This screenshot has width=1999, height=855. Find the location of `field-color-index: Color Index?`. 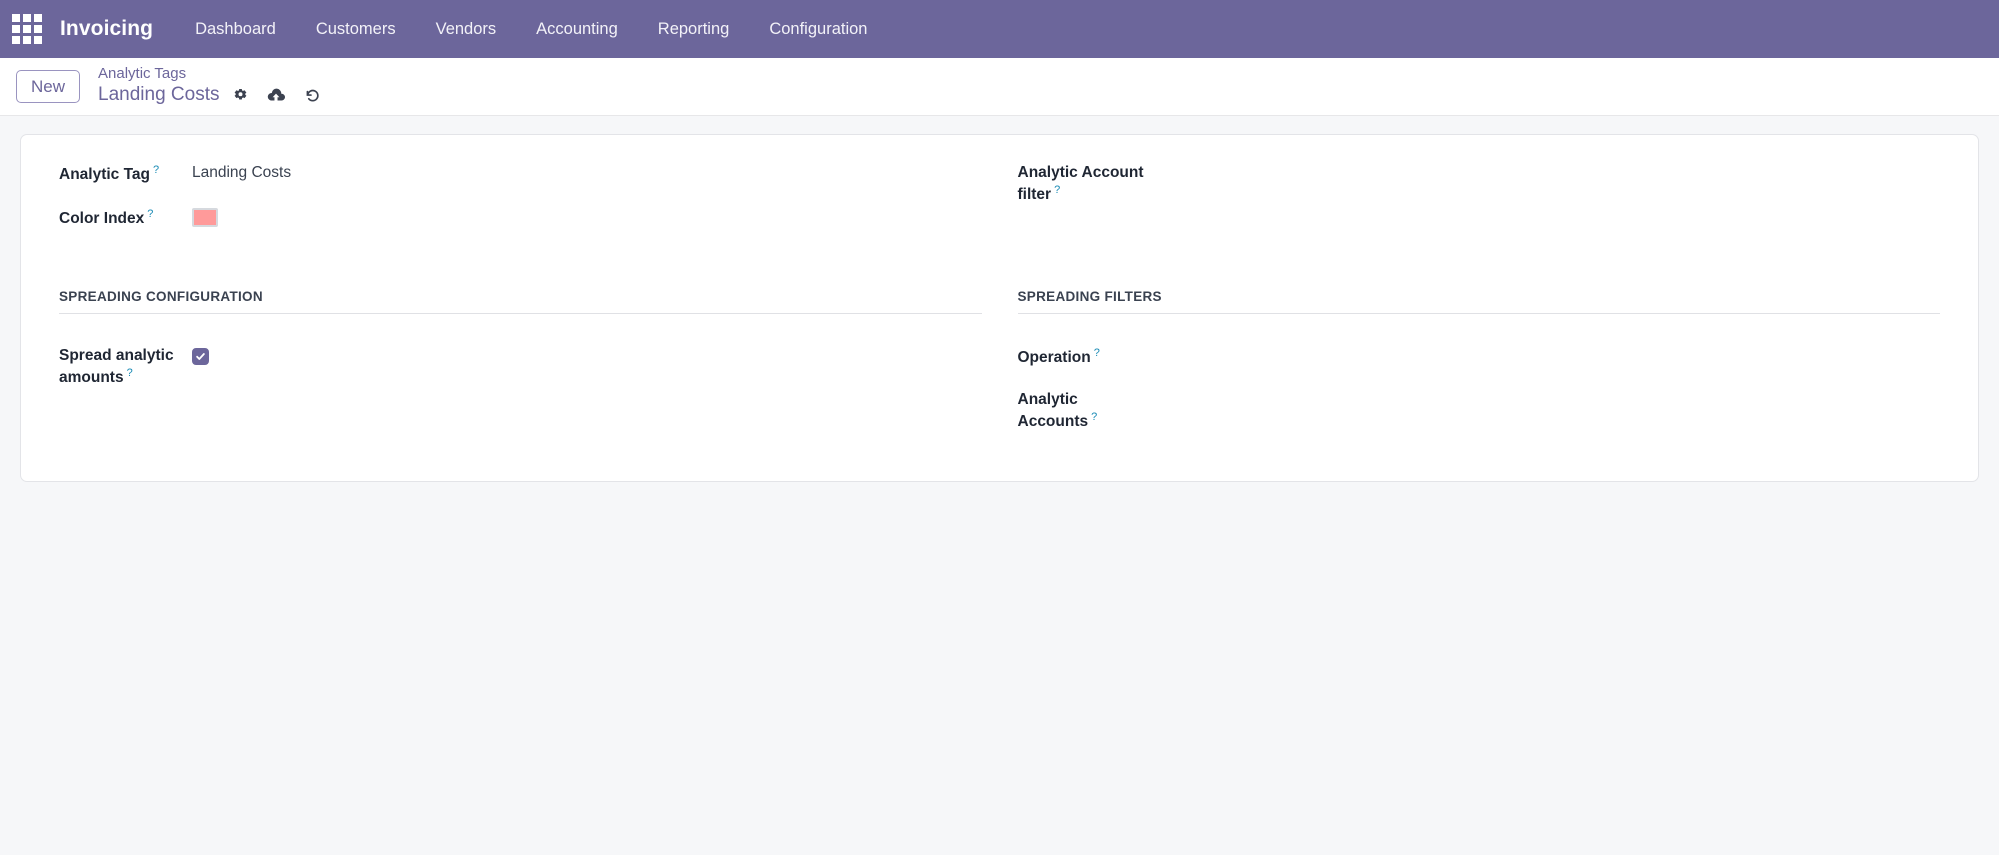

field-color-index: Color Index? is located at coordinates (520, 218).